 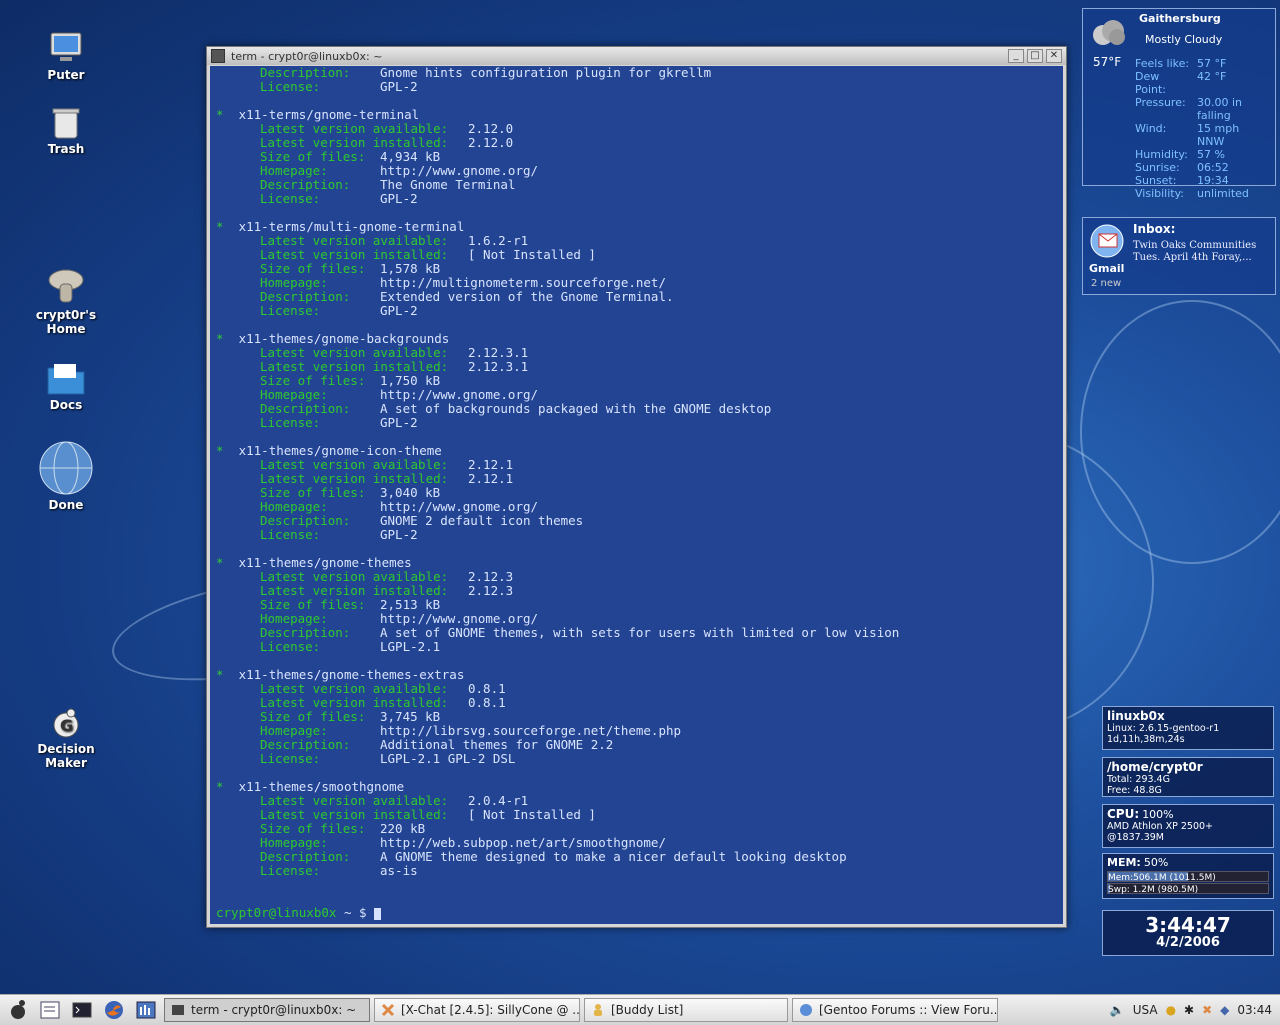 I want to click on folder-icon, so click(x=66, y=379).